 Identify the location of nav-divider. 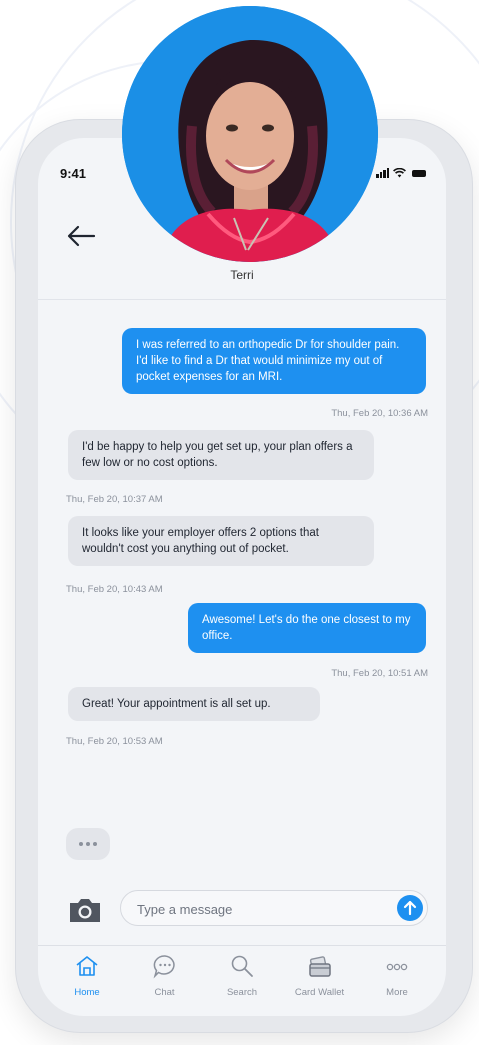
(242, 945).